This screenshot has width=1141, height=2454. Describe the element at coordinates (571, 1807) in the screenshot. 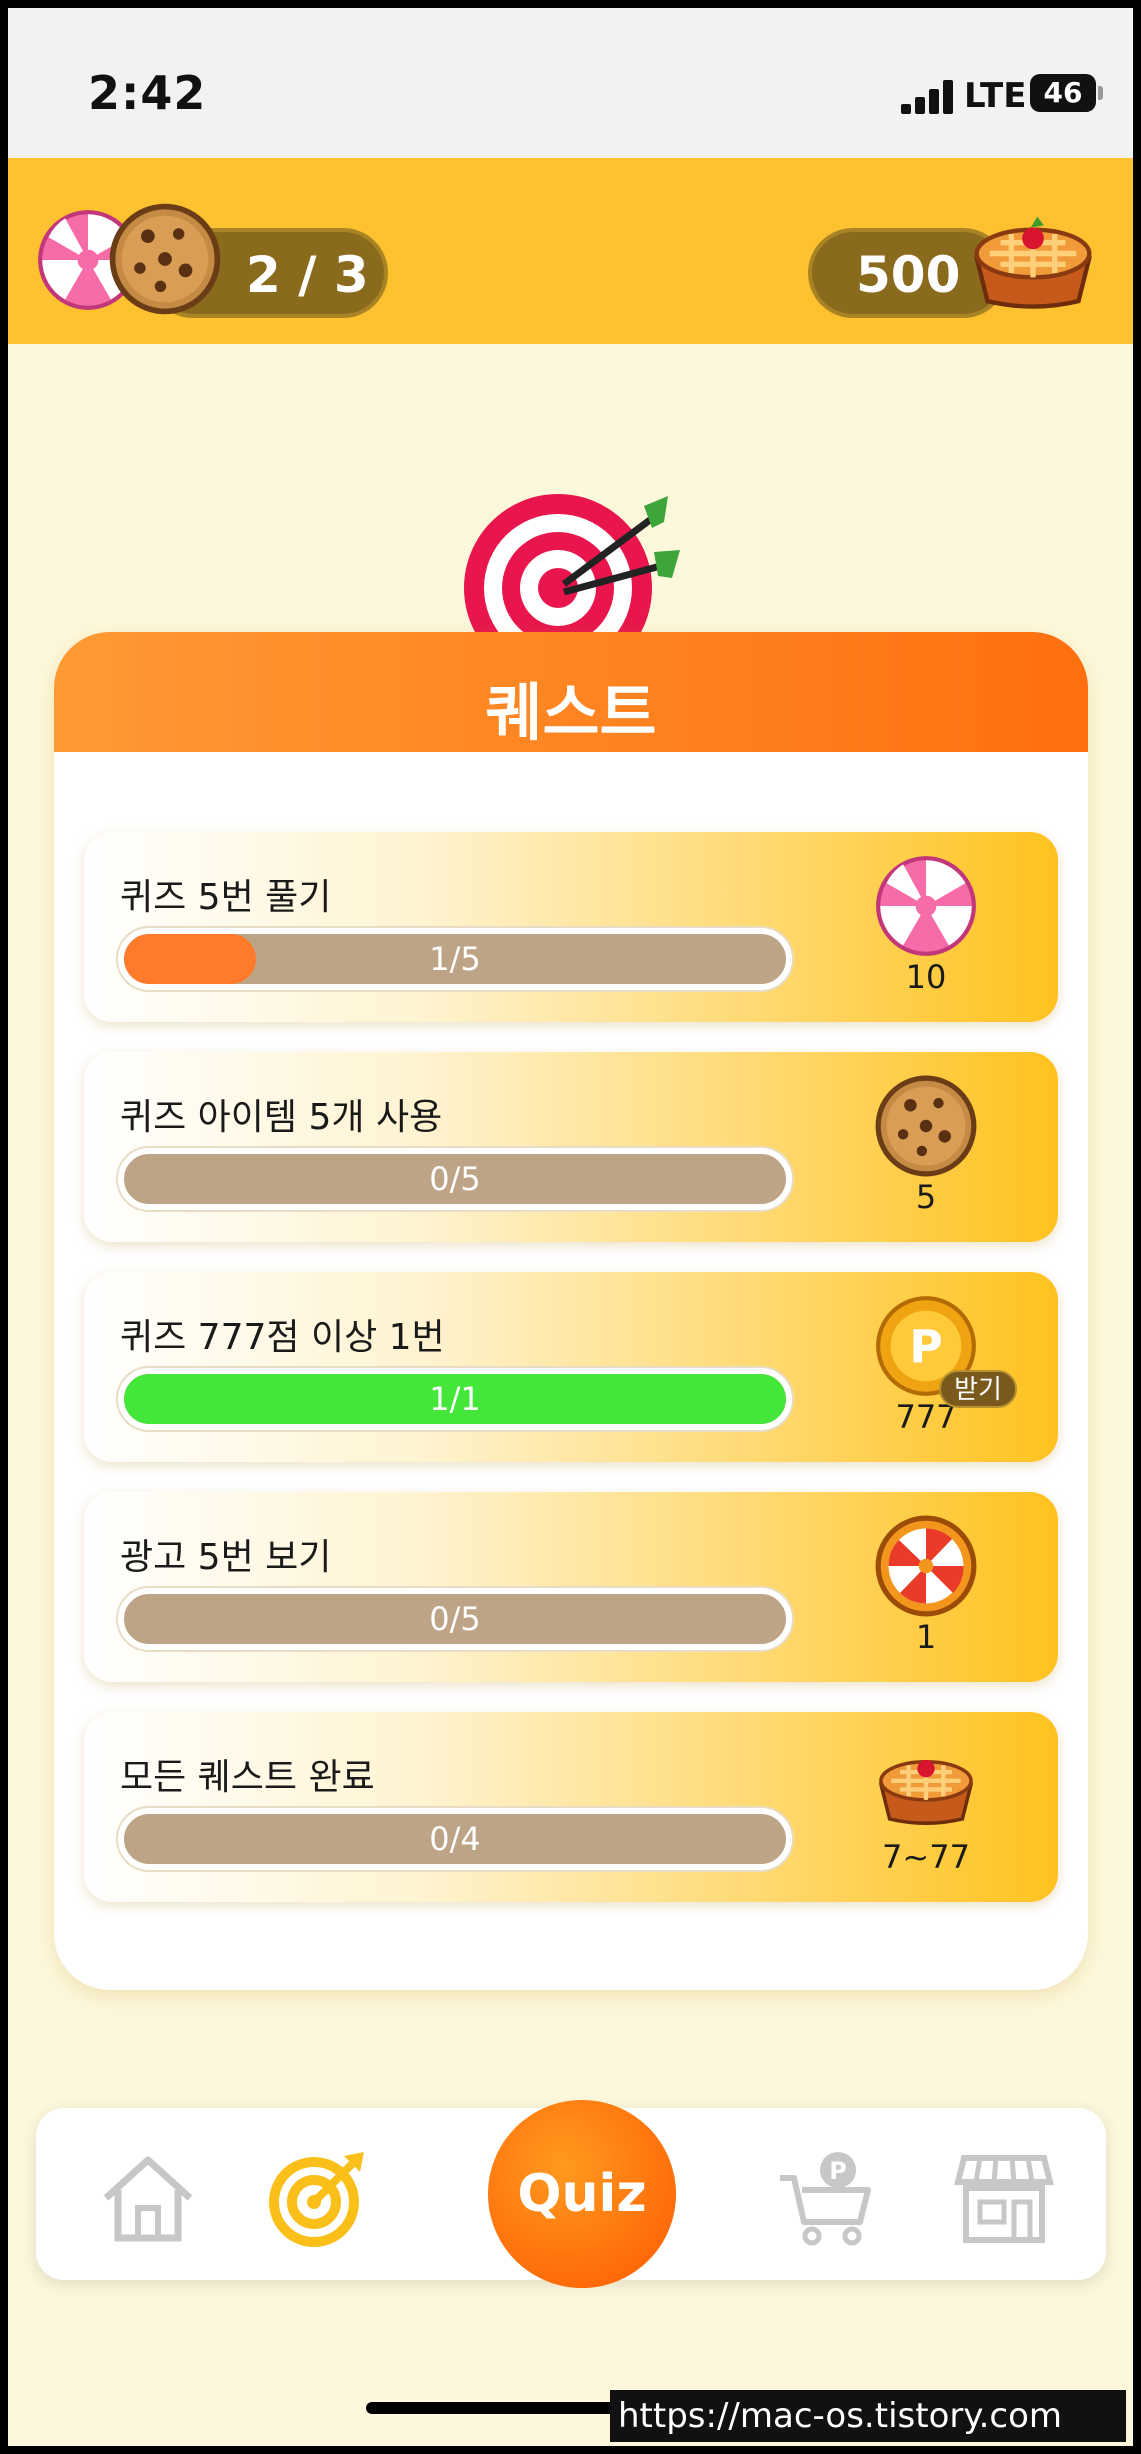

I see `quest-card: 모든 퀘스트 완료 0/4 7~77` at that location.